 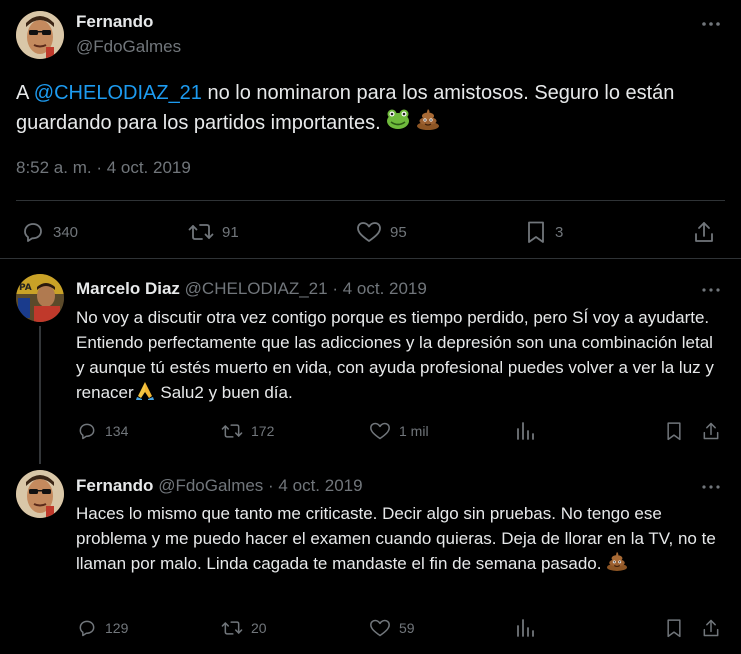 I want to click on thread-line, so click(x=40, y=395).